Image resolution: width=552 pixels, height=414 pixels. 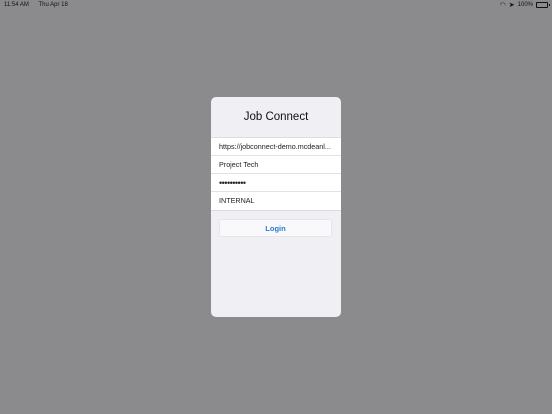 I want to click on status-time: 11:54 AM, so click(x=16, y=5).